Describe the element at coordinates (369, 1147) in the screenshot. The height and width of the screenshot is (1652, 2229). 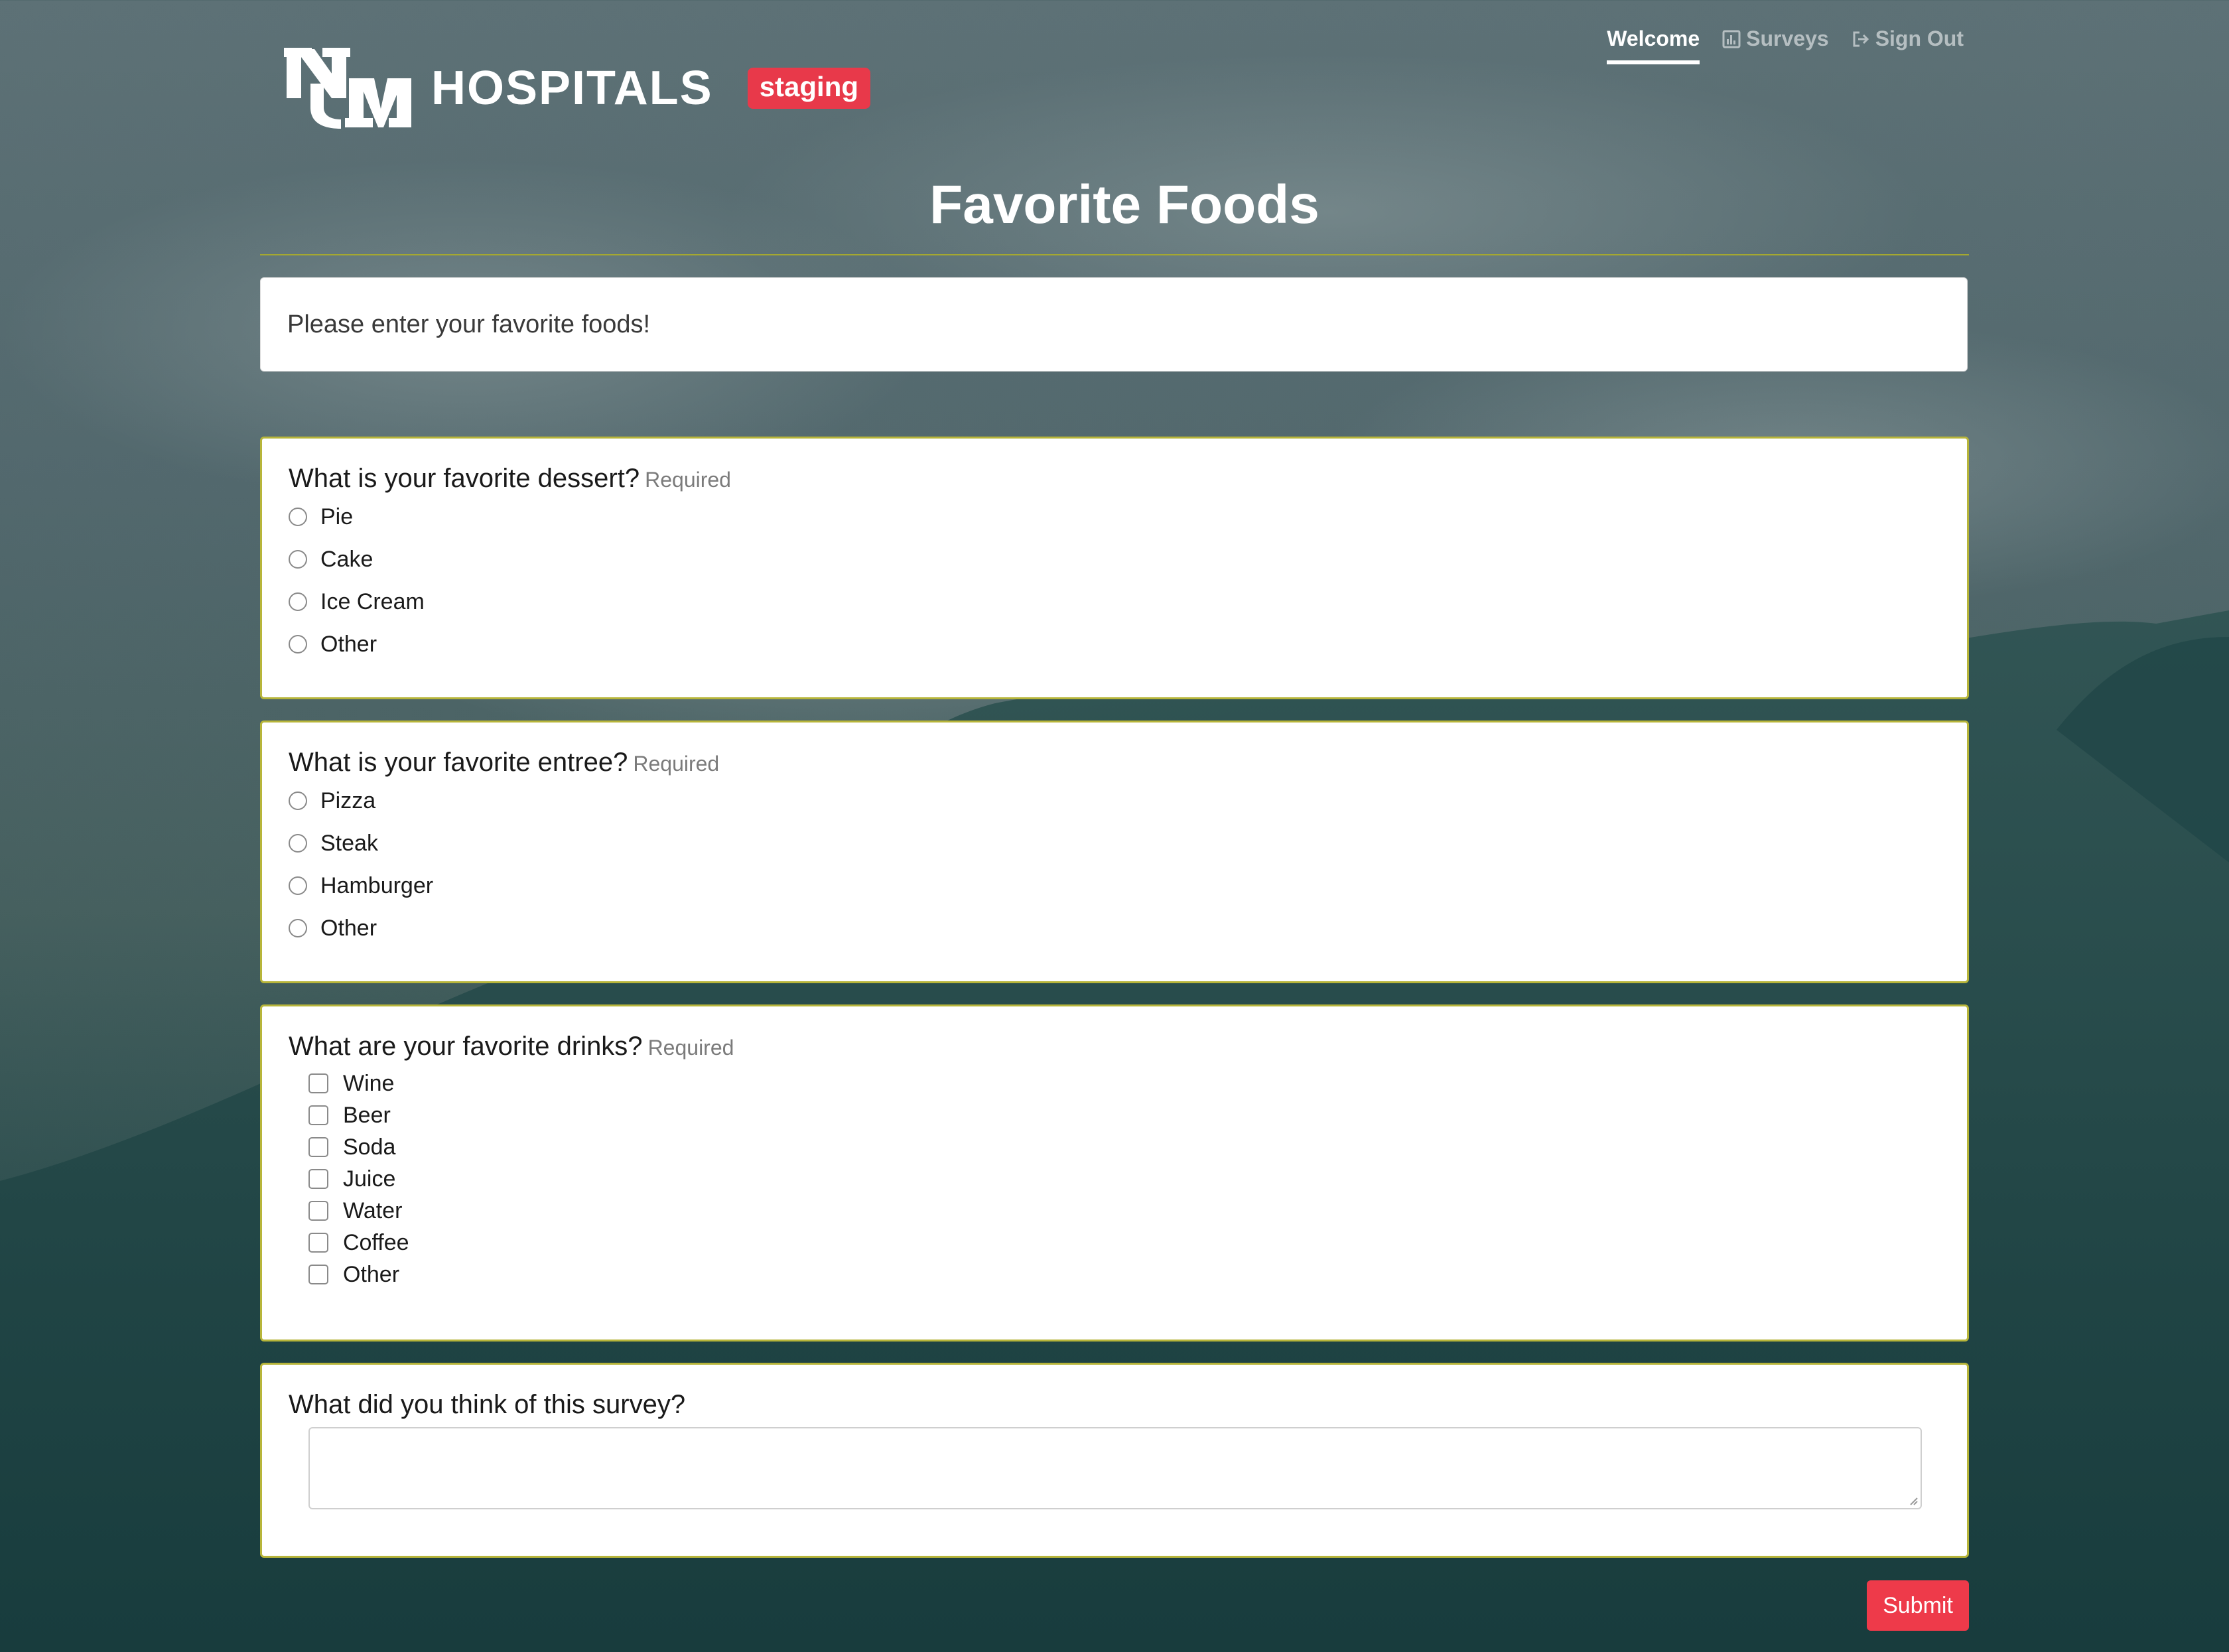
I see `option-label: Soda` at that location.